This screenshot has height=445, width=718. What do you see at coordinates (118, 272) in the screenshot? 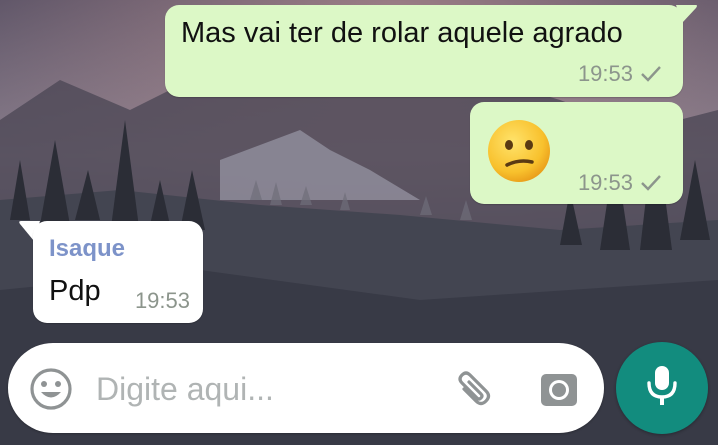
I see `message-incoming: Isaque Pdp 19:53` at bounding box center [118, 272].